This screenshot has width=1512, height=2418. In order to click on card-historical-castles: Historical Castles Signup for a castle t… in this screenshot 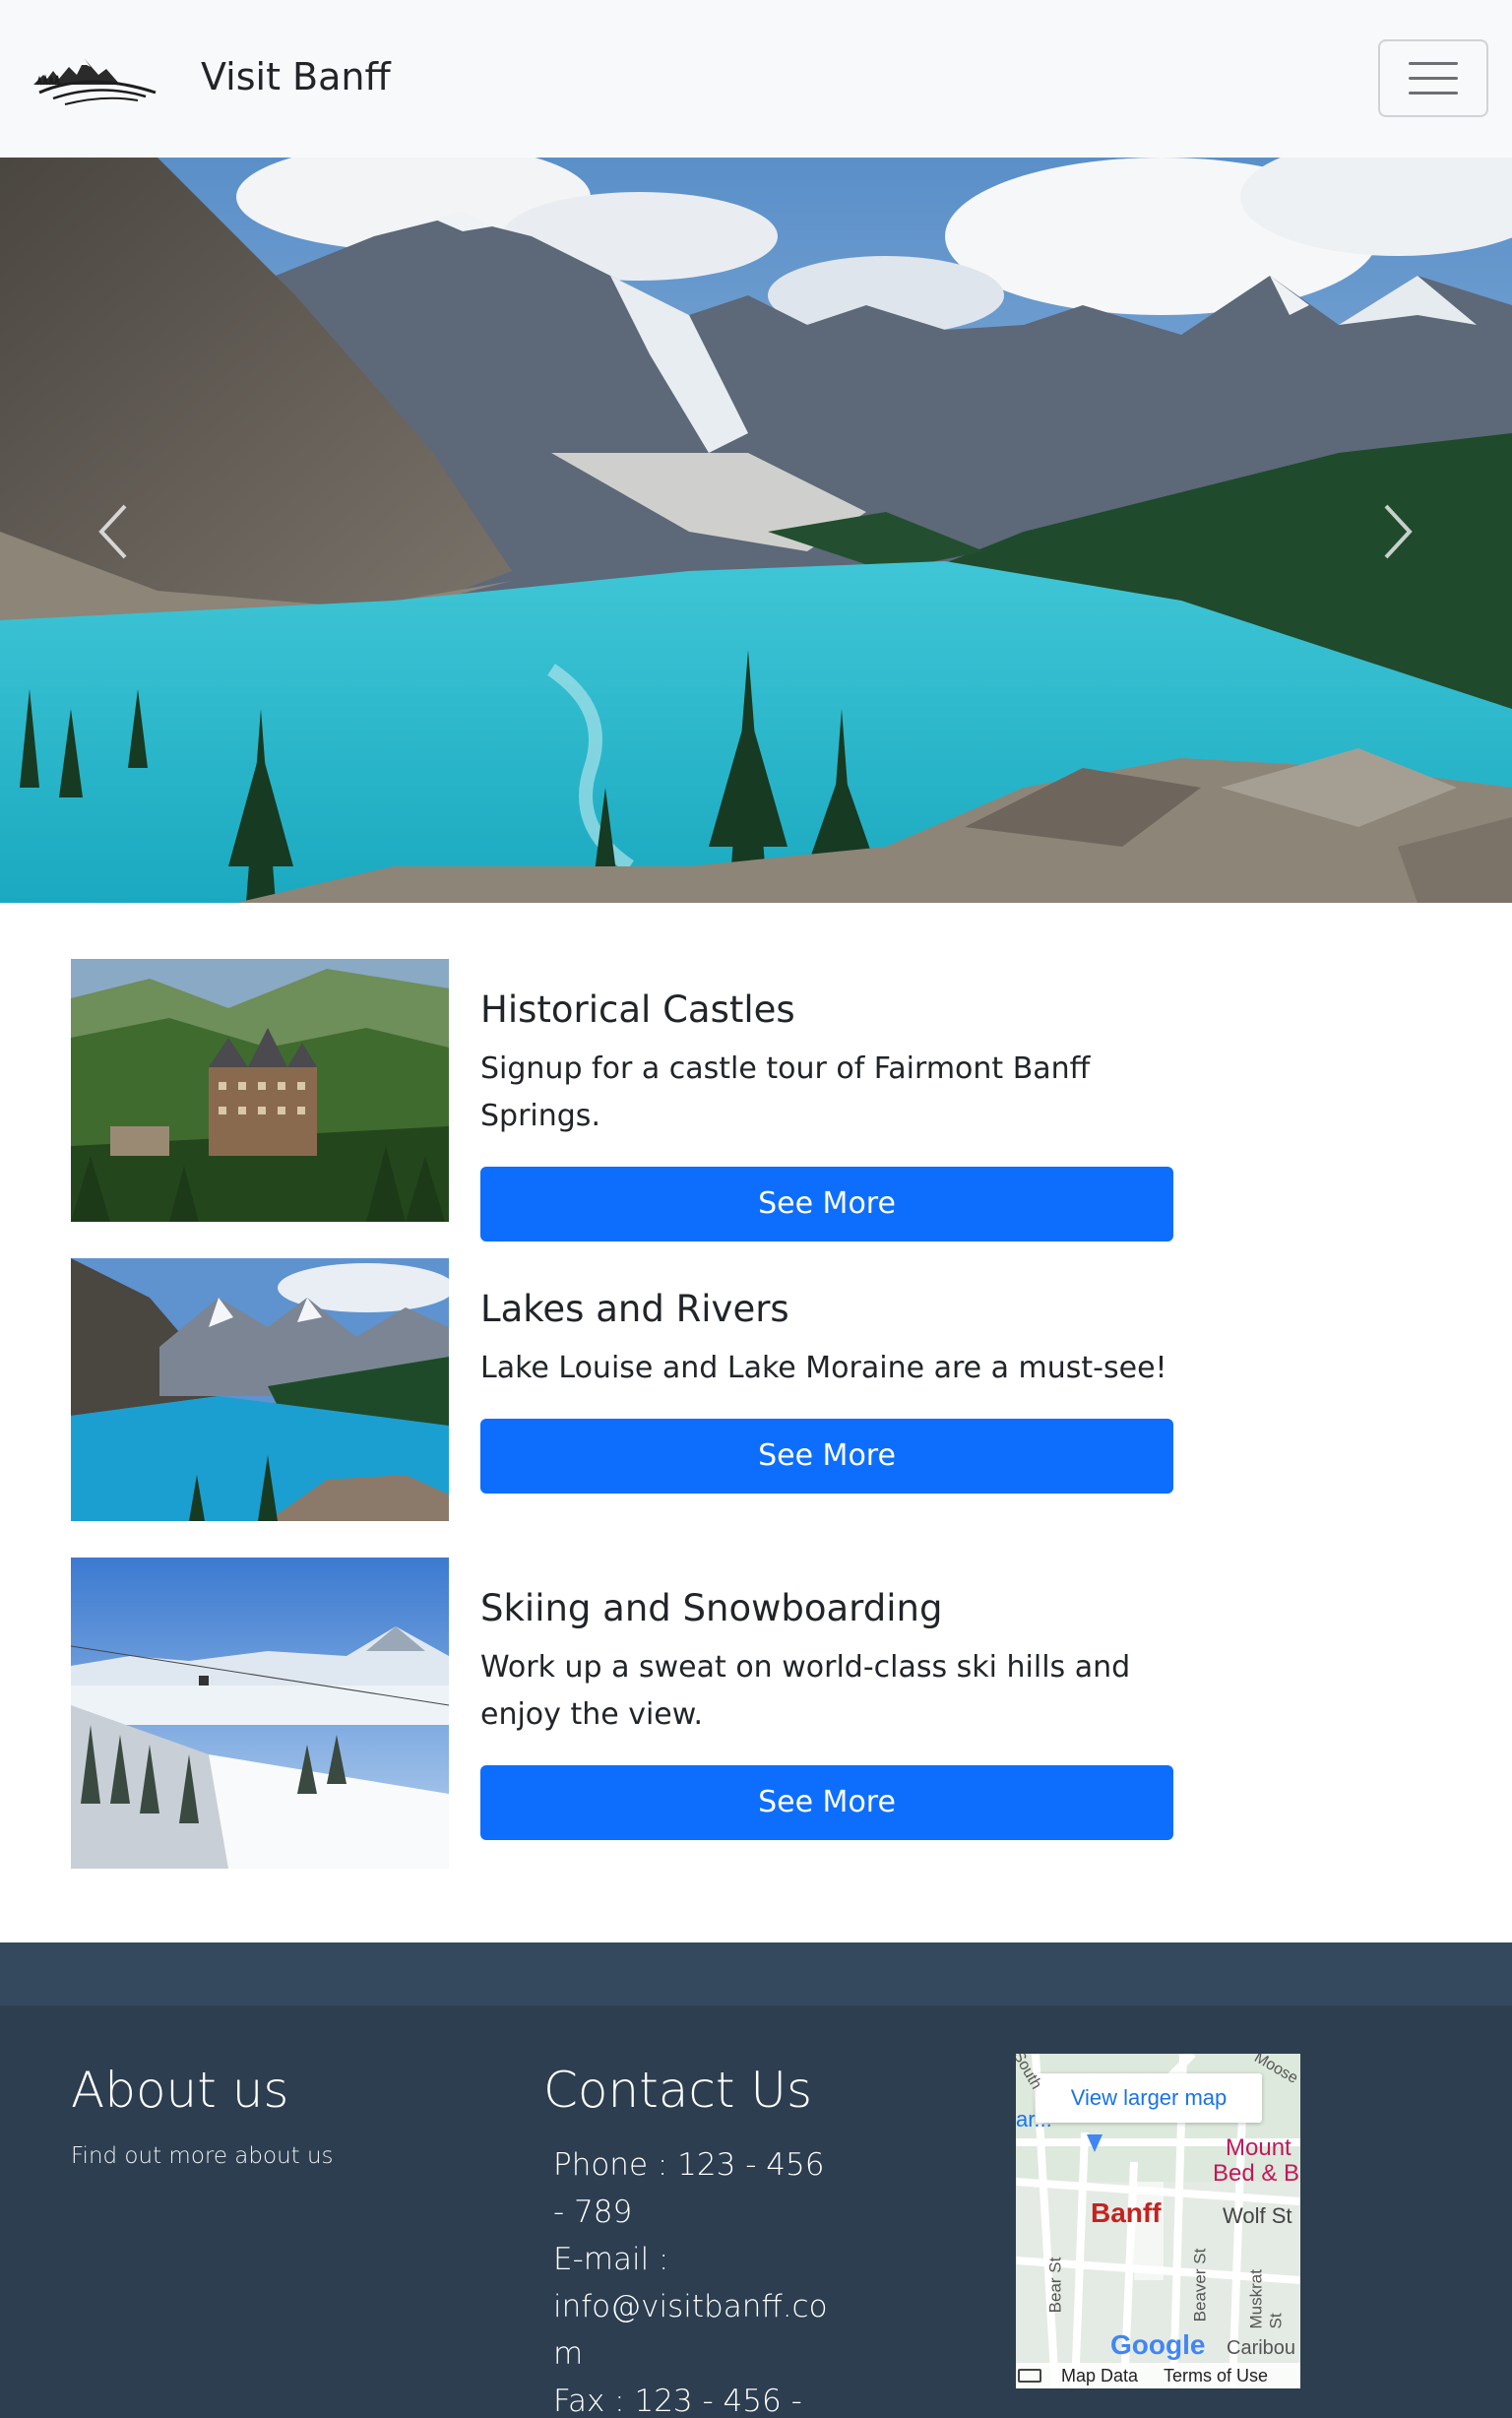, I will do `click(622, 1100)`.